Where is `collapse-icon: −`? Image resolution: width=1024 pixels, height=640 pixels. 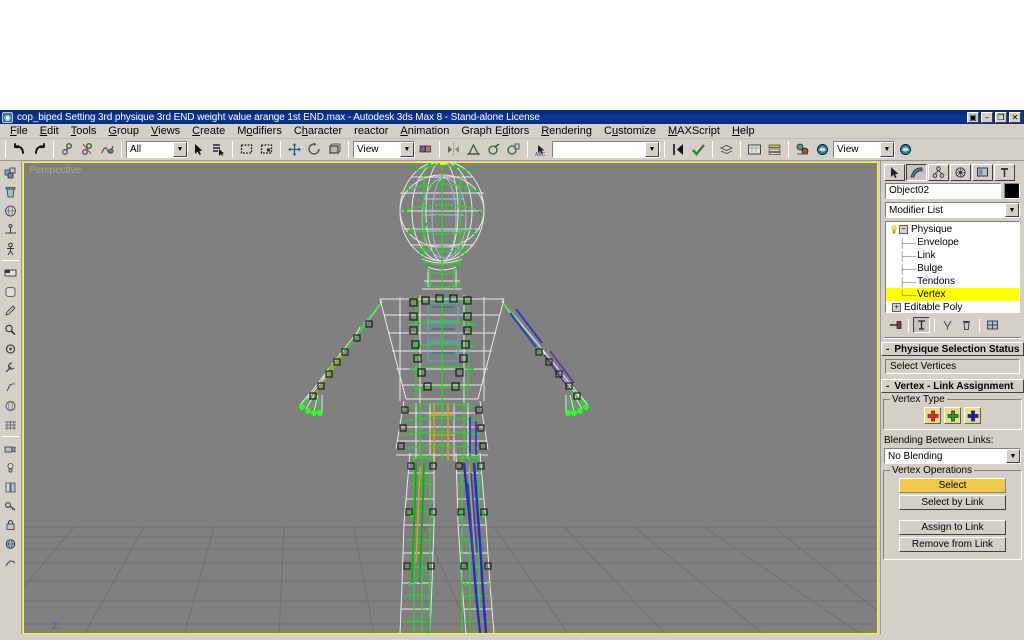
collapse-icon: − is located at coordinates (903, 229).